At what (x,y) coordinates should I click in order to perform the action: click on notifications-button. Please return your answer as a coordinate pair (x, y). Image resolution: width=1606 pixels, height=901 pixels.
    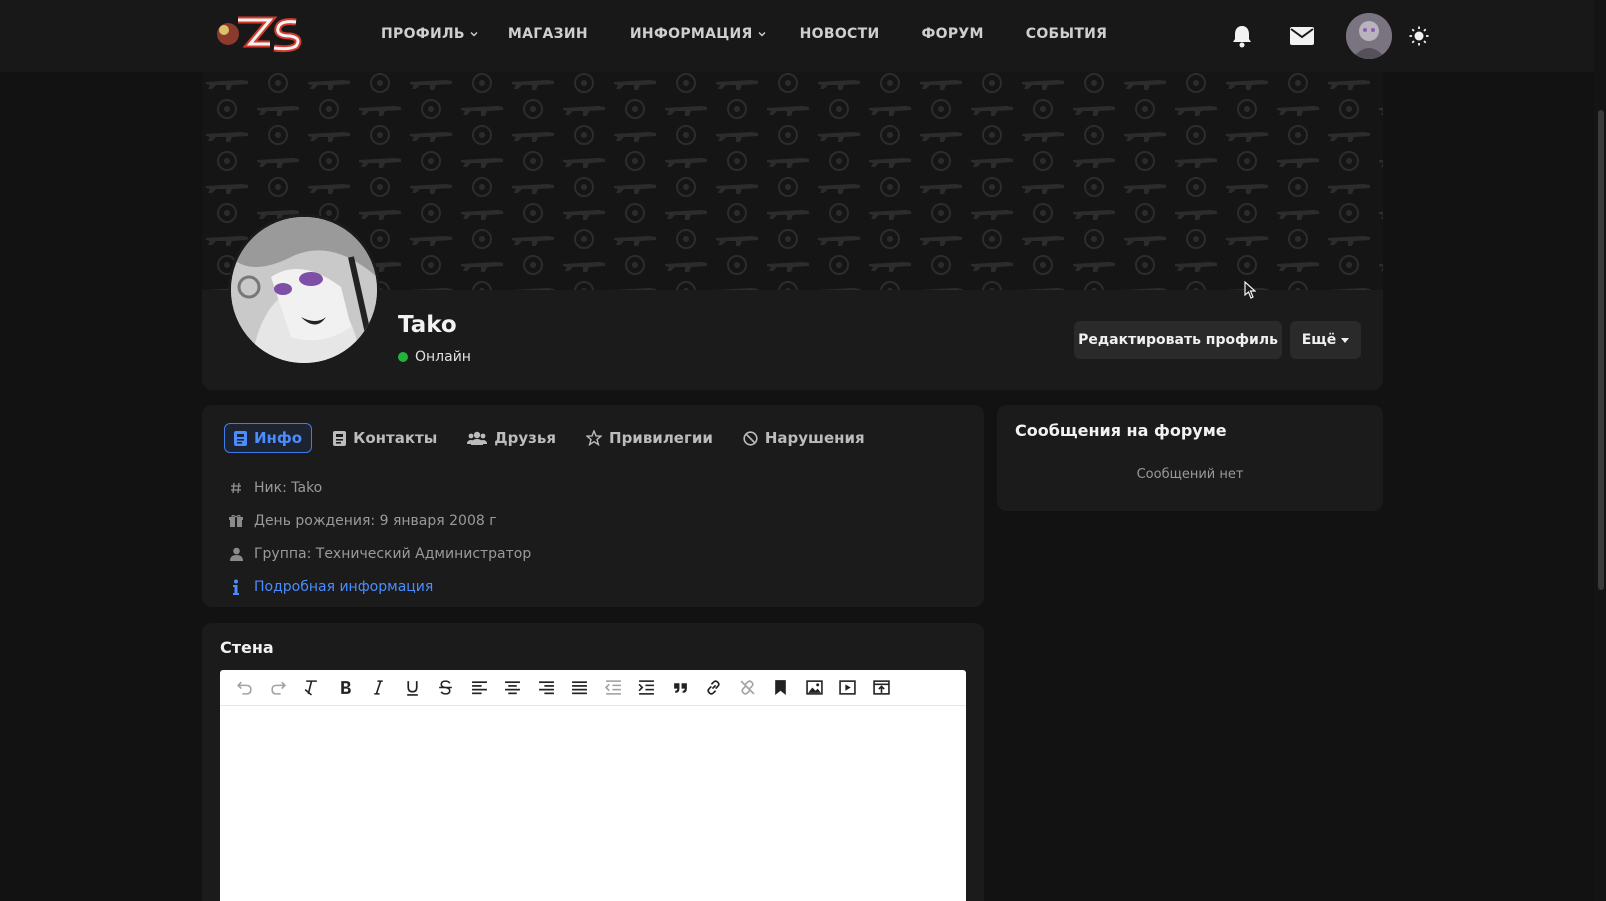
    Looking at the image, I should click on (1242, 36).